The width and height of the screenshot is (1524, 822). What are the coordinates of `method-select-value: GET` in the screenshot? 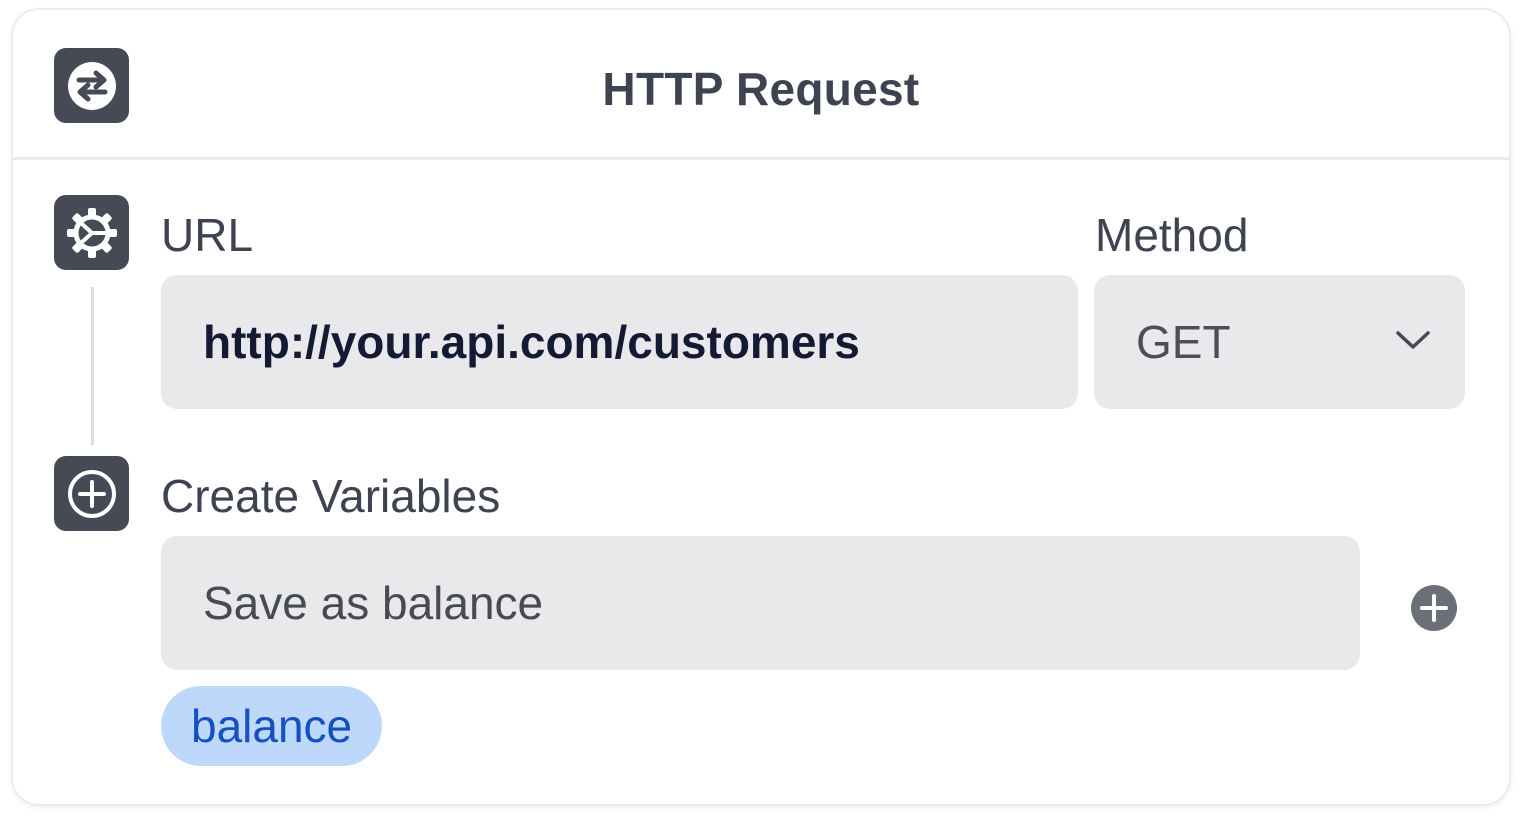 It's located at (1183, 342).